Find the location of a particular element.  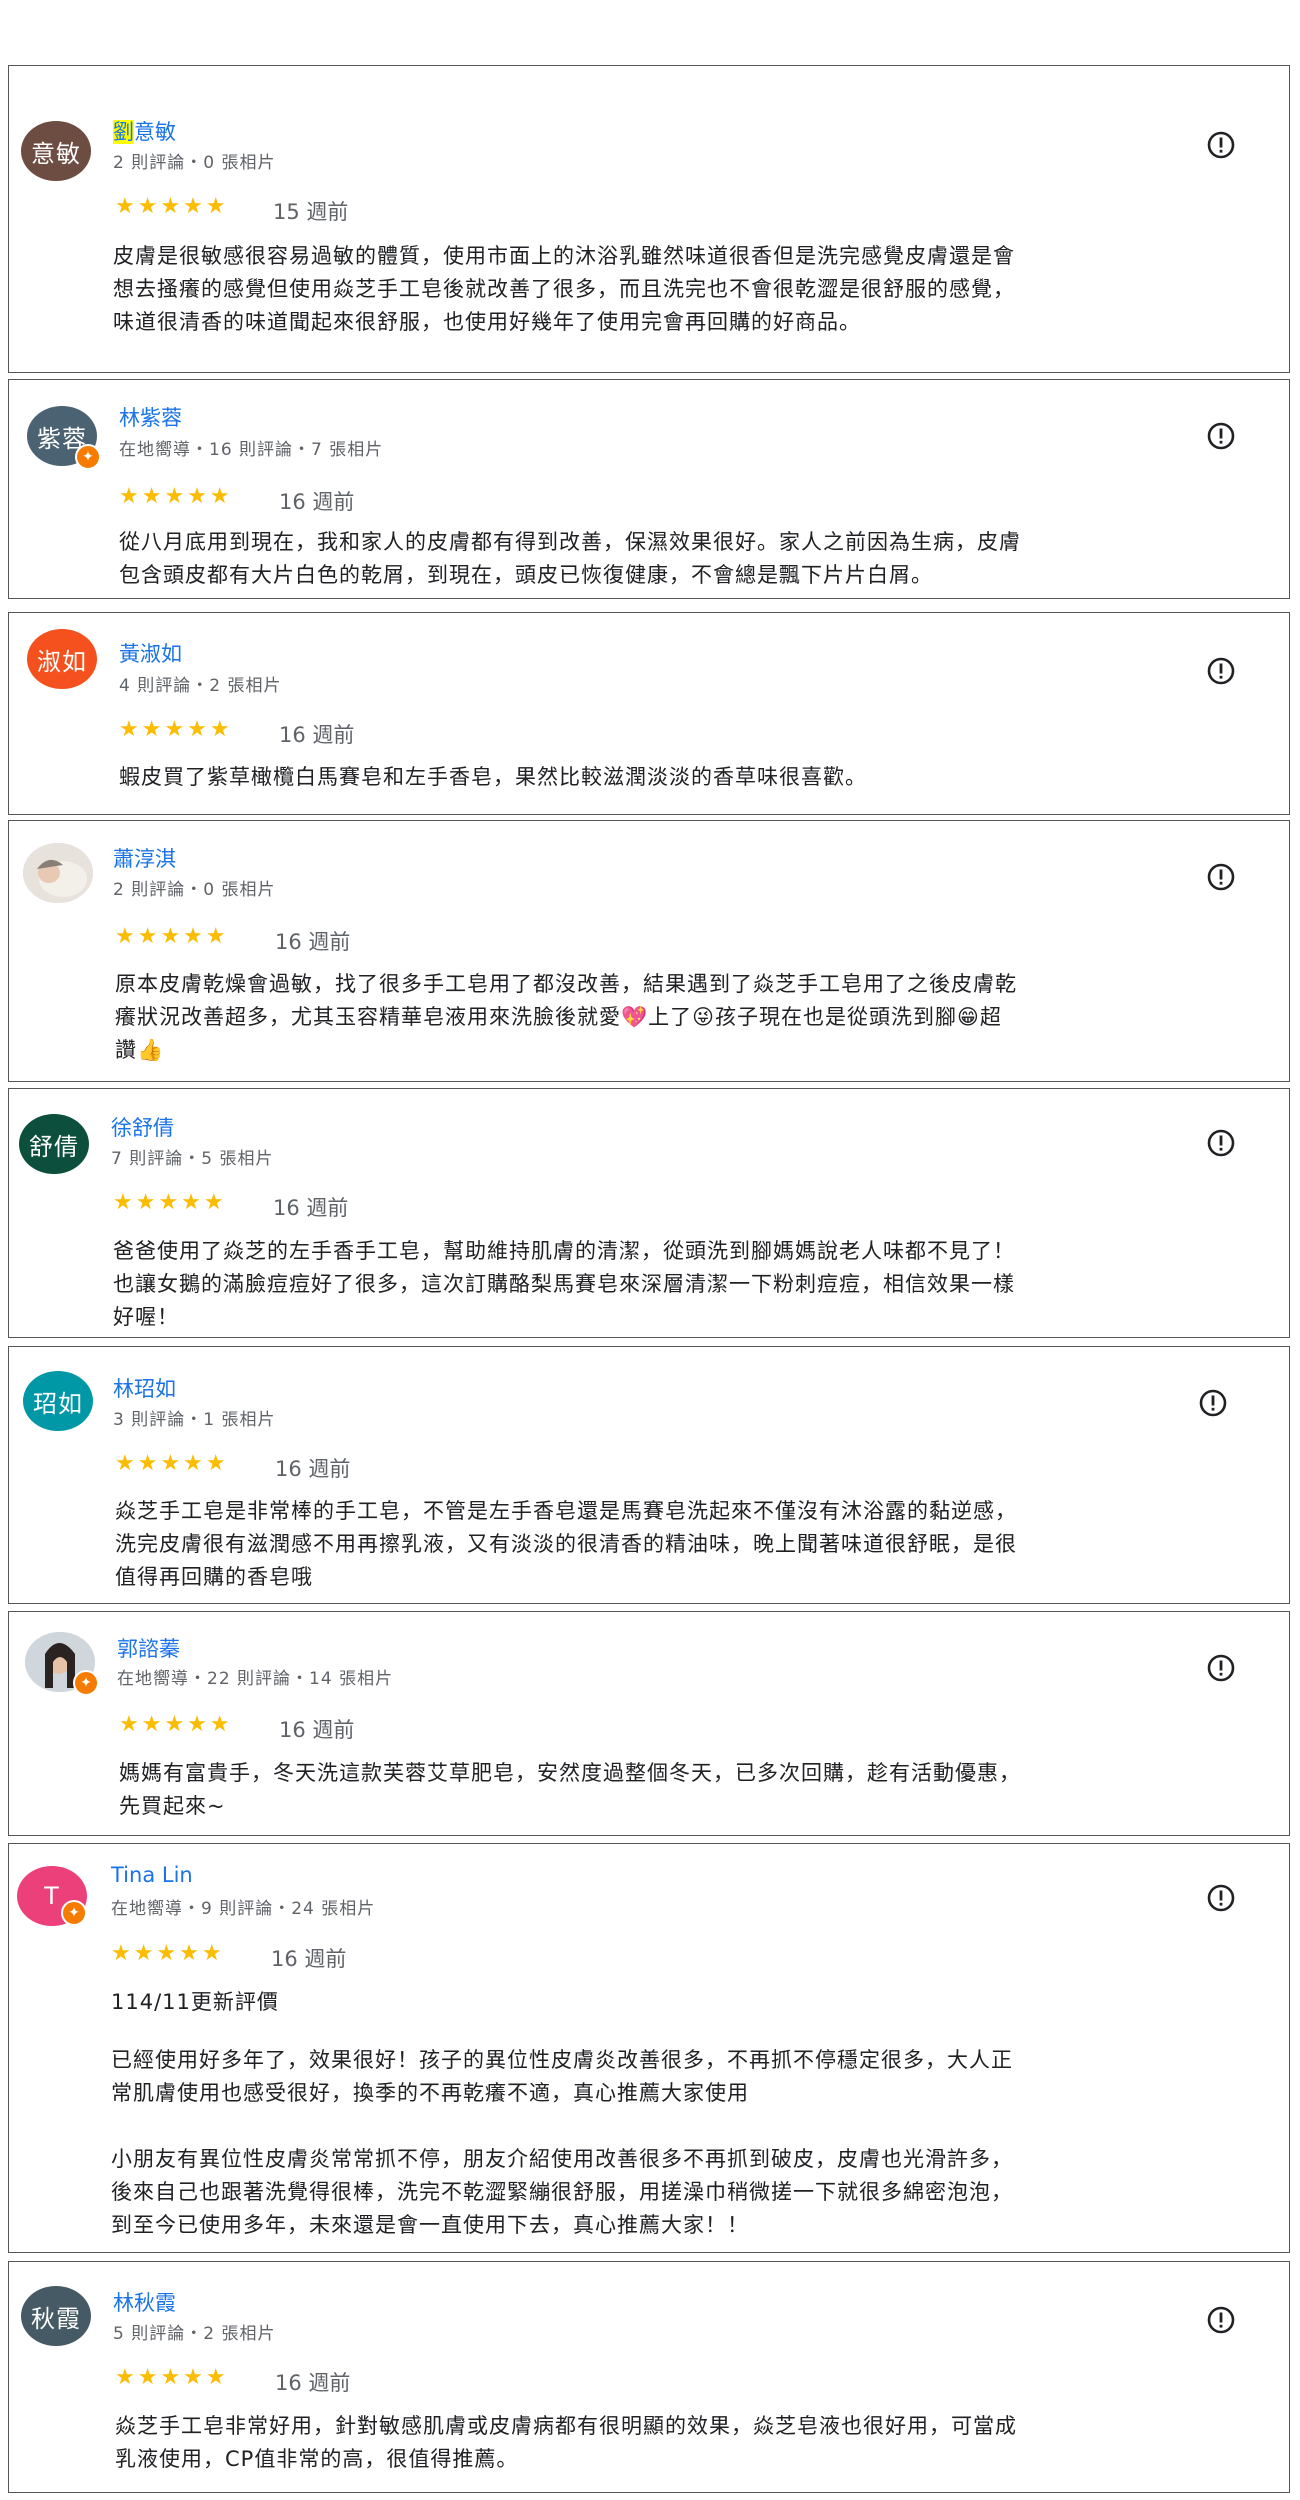

reviewer-name: 劉意敏 is located at coordinates (144, 131).